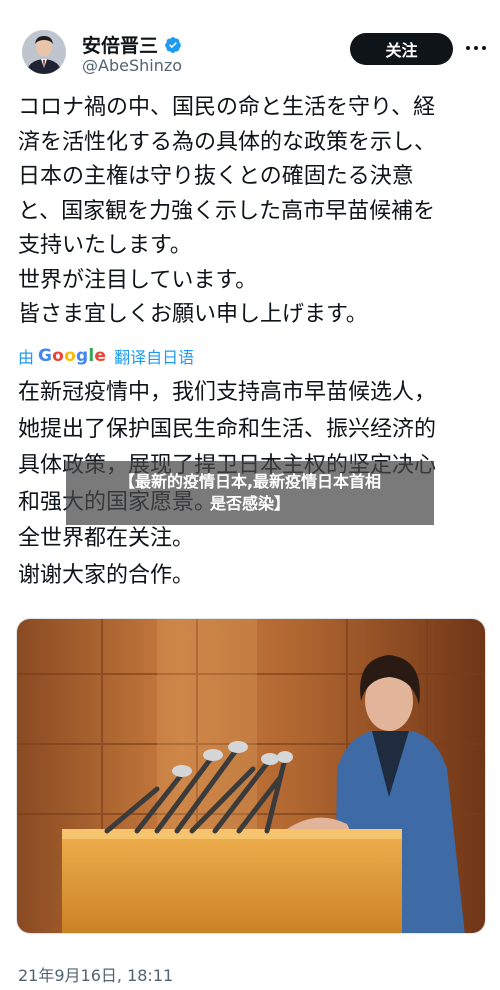 The image size is (500, 990). What do you see at coordinates (250, 493) in the screenshot?
I see `headline-overlay-banner: 【最新的疫情日本,最新疫情日本首相 是否感染】` at bounding box center [250, 493].